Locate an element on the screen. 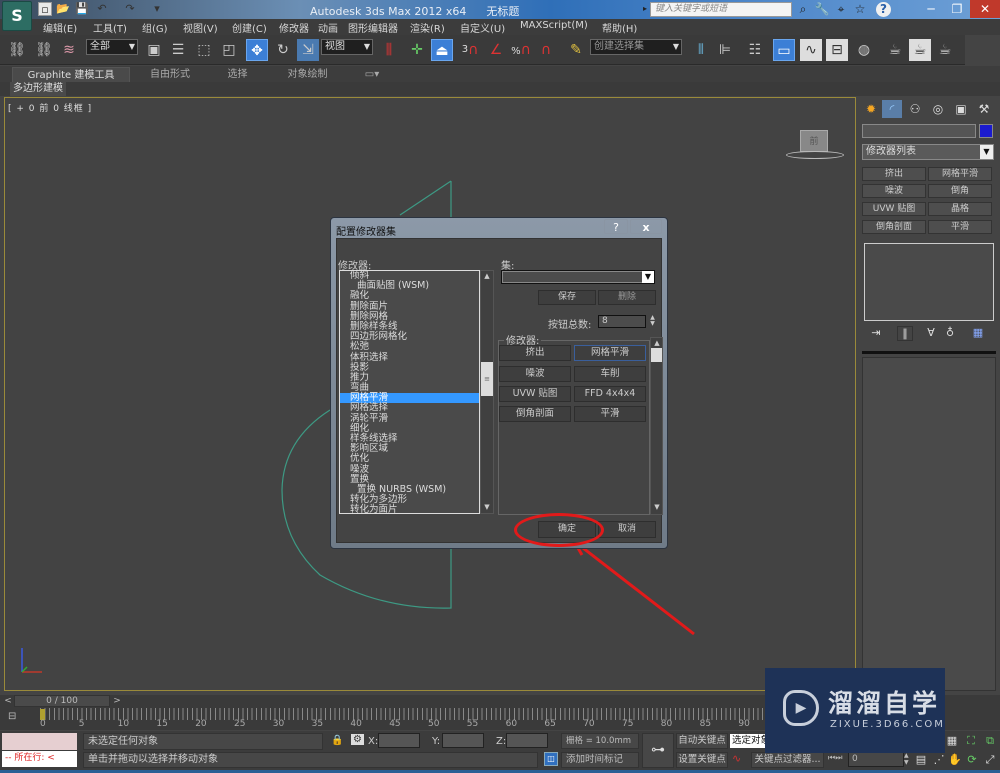  tab-selection: 选择 is located at coordinates (237, 75).